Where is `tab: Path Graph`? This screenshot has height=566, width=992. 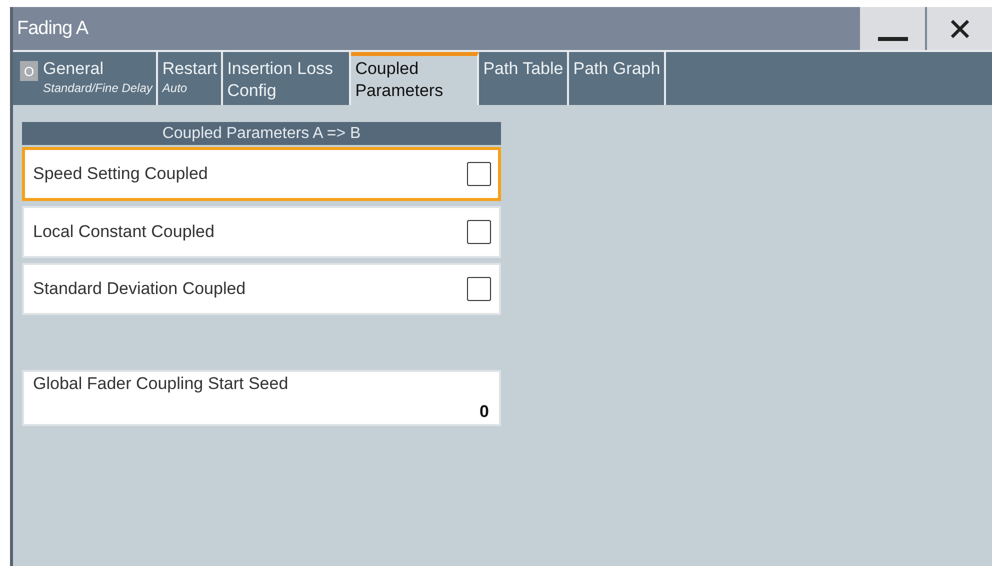
tab: Path Graph is located at coordinates (617, 78).